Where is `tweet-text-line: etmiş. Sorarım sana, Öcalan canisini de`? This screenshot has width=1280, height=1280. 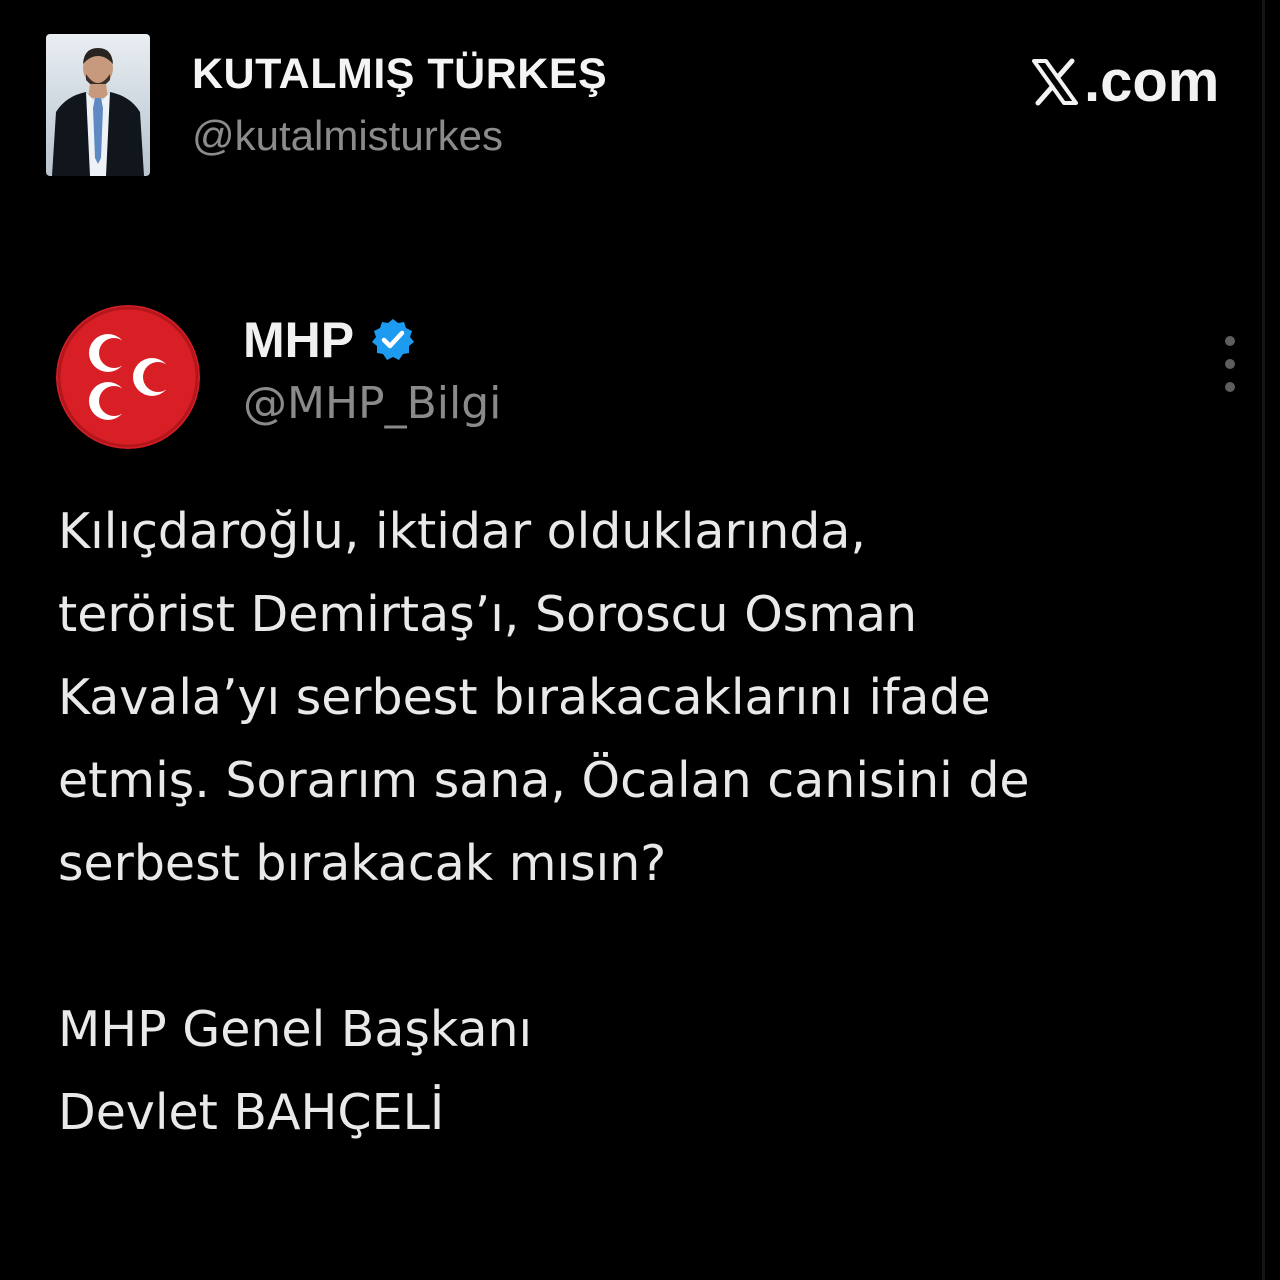
tweet-text-line: etmiş. Sorarım sana, Öcalan canisini de is located at coordinates (544, 780).